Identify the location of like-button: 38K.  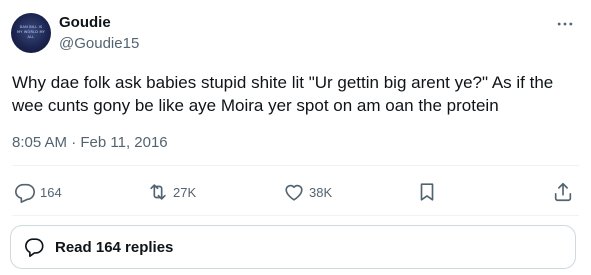
(307, 192).